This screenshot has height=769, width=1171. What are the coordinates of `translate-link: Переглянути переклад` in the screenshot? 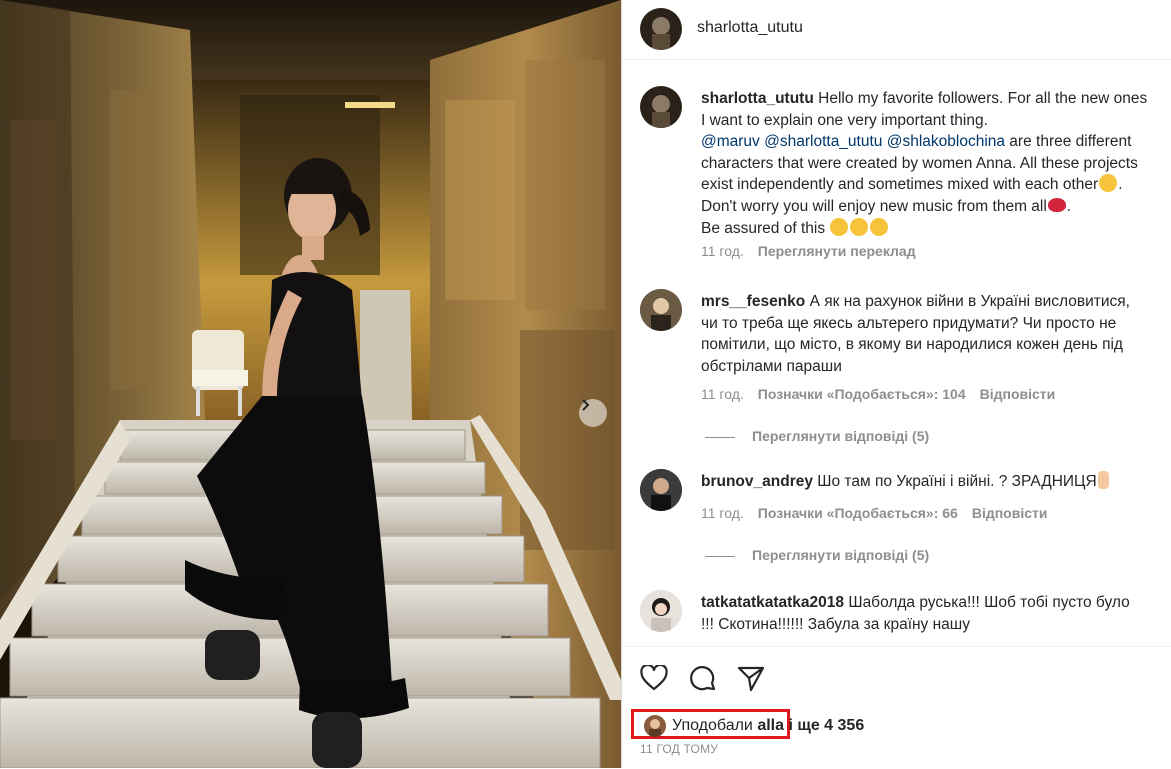 It's located at (837, 251).